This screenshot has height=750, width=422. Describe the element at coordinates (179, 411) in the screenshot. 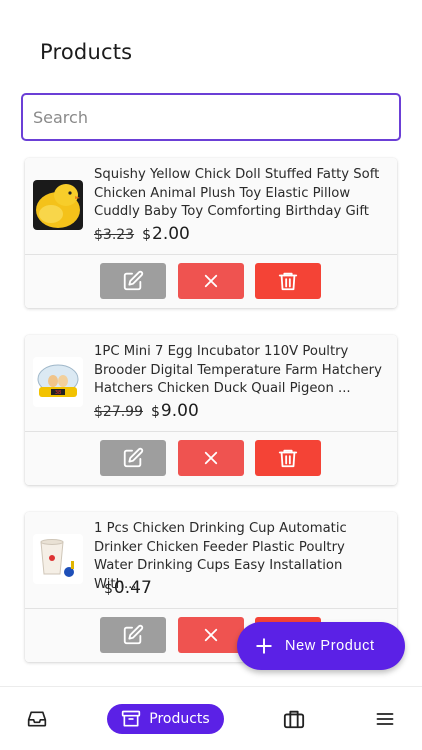

I see `sale-price-value: 9.00` at that location.